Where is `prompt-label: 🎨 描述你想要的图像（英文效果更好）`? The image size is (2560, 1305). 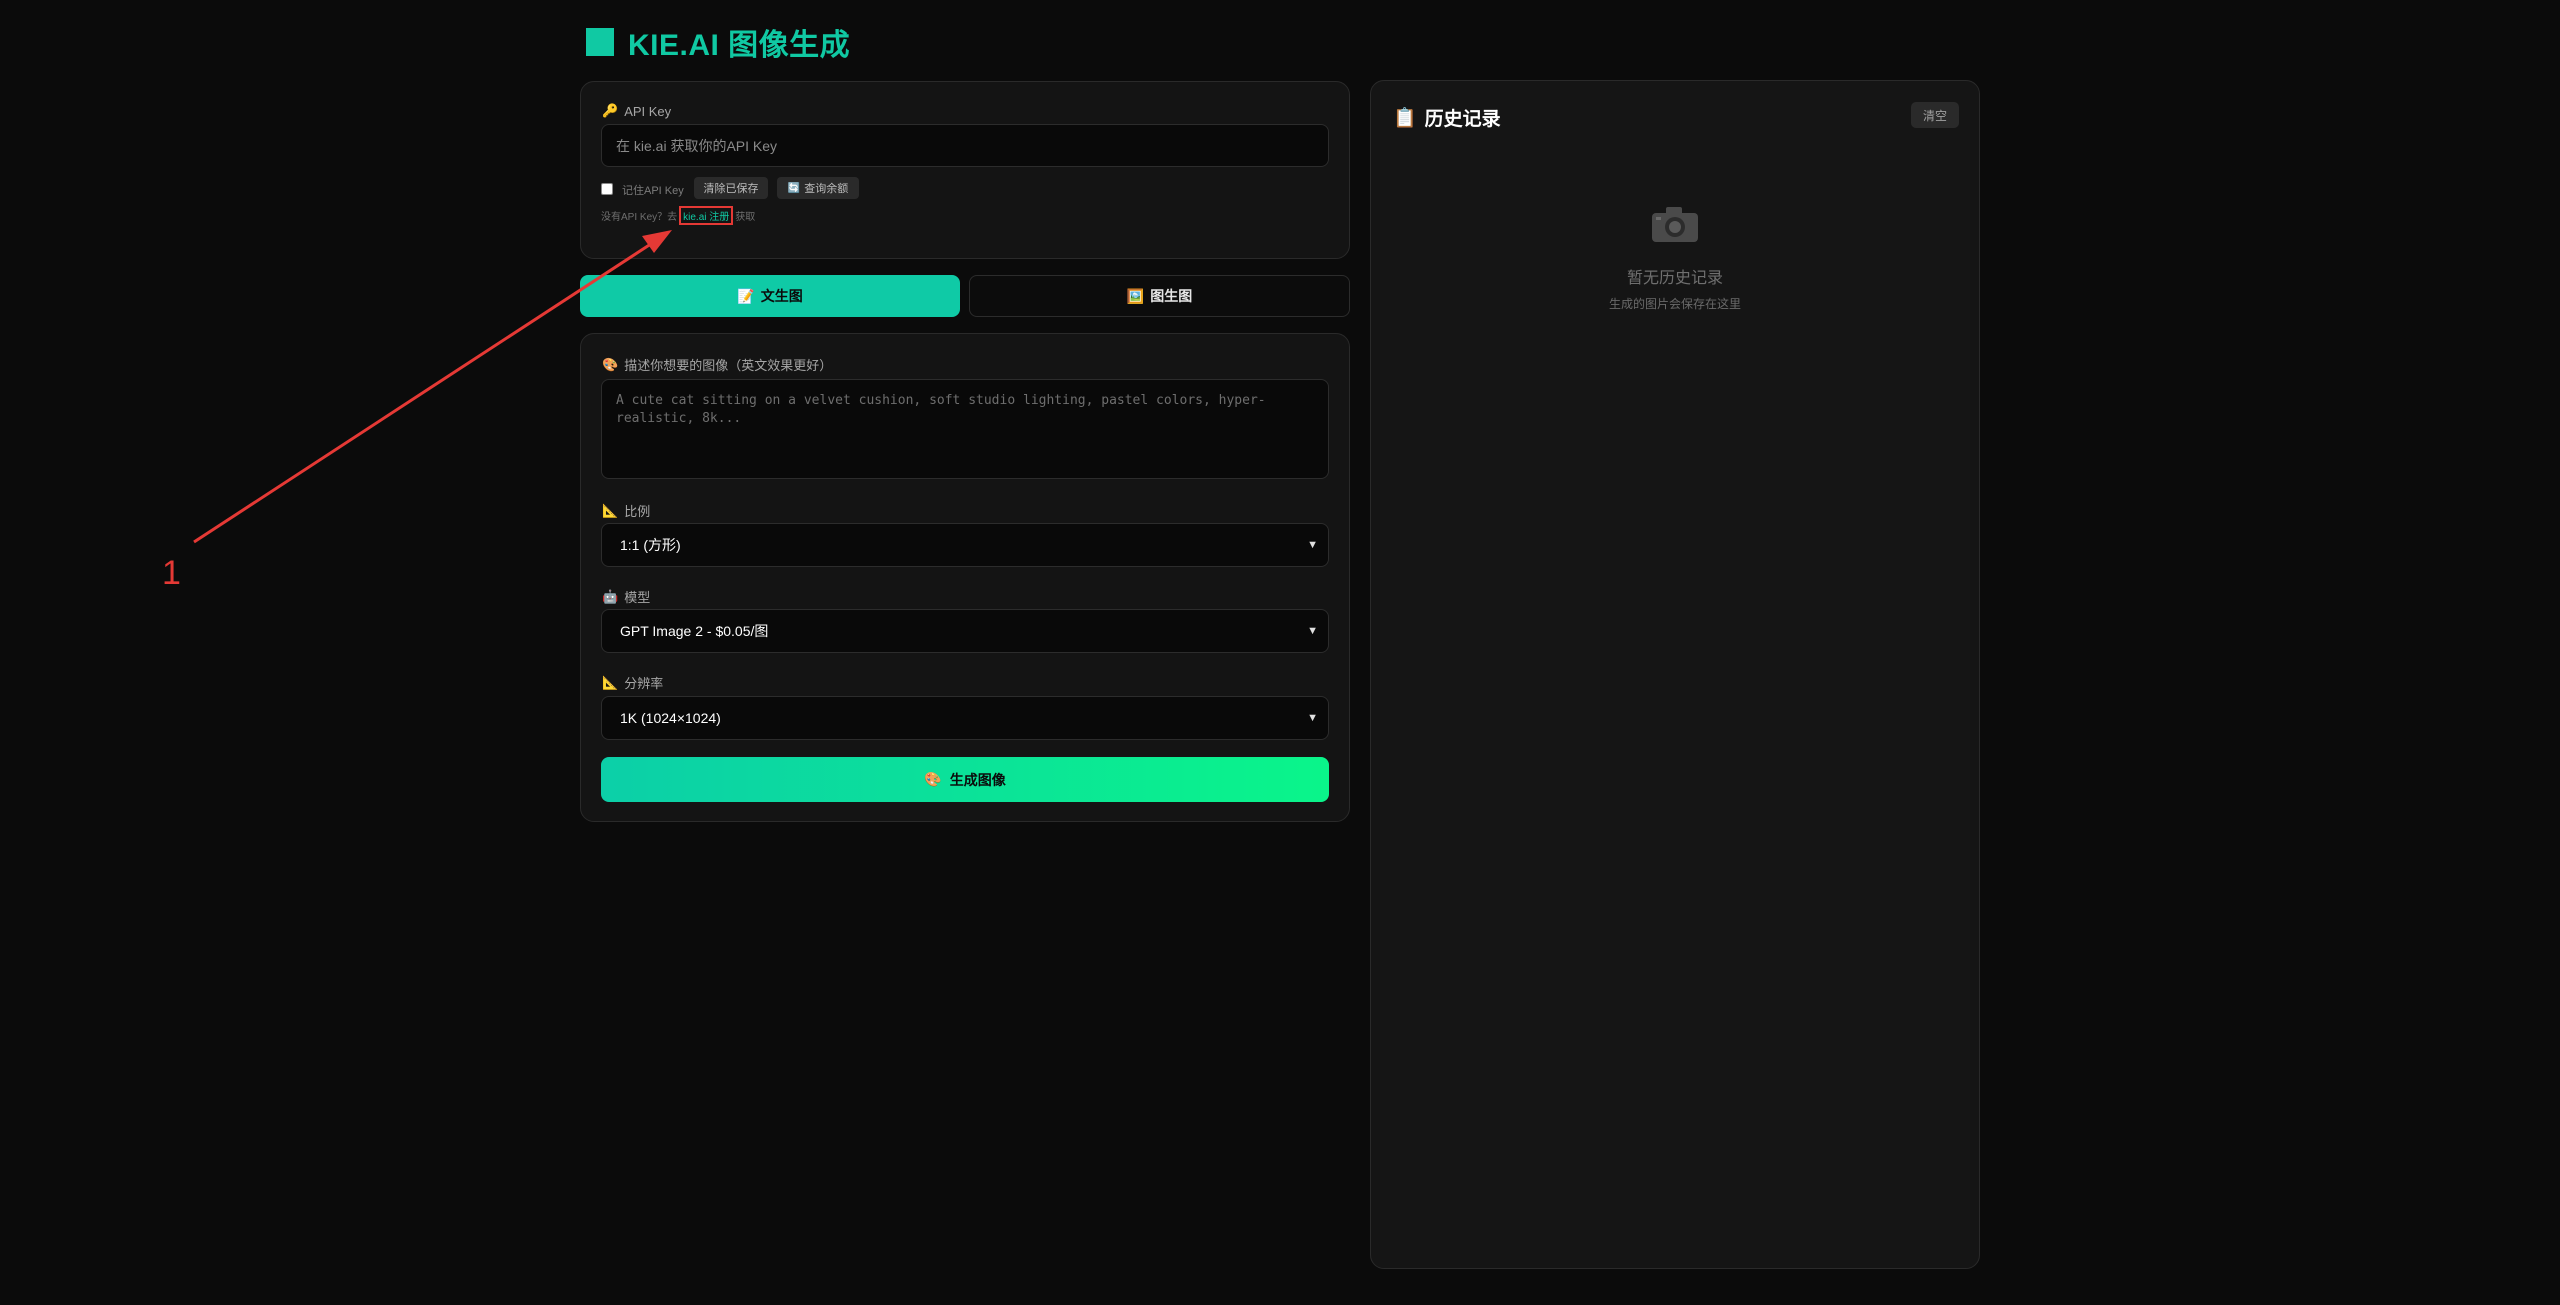 prompt-label: 🎨 描述你想要的图像（英文效果更好） is located at coordinates (717, 365).